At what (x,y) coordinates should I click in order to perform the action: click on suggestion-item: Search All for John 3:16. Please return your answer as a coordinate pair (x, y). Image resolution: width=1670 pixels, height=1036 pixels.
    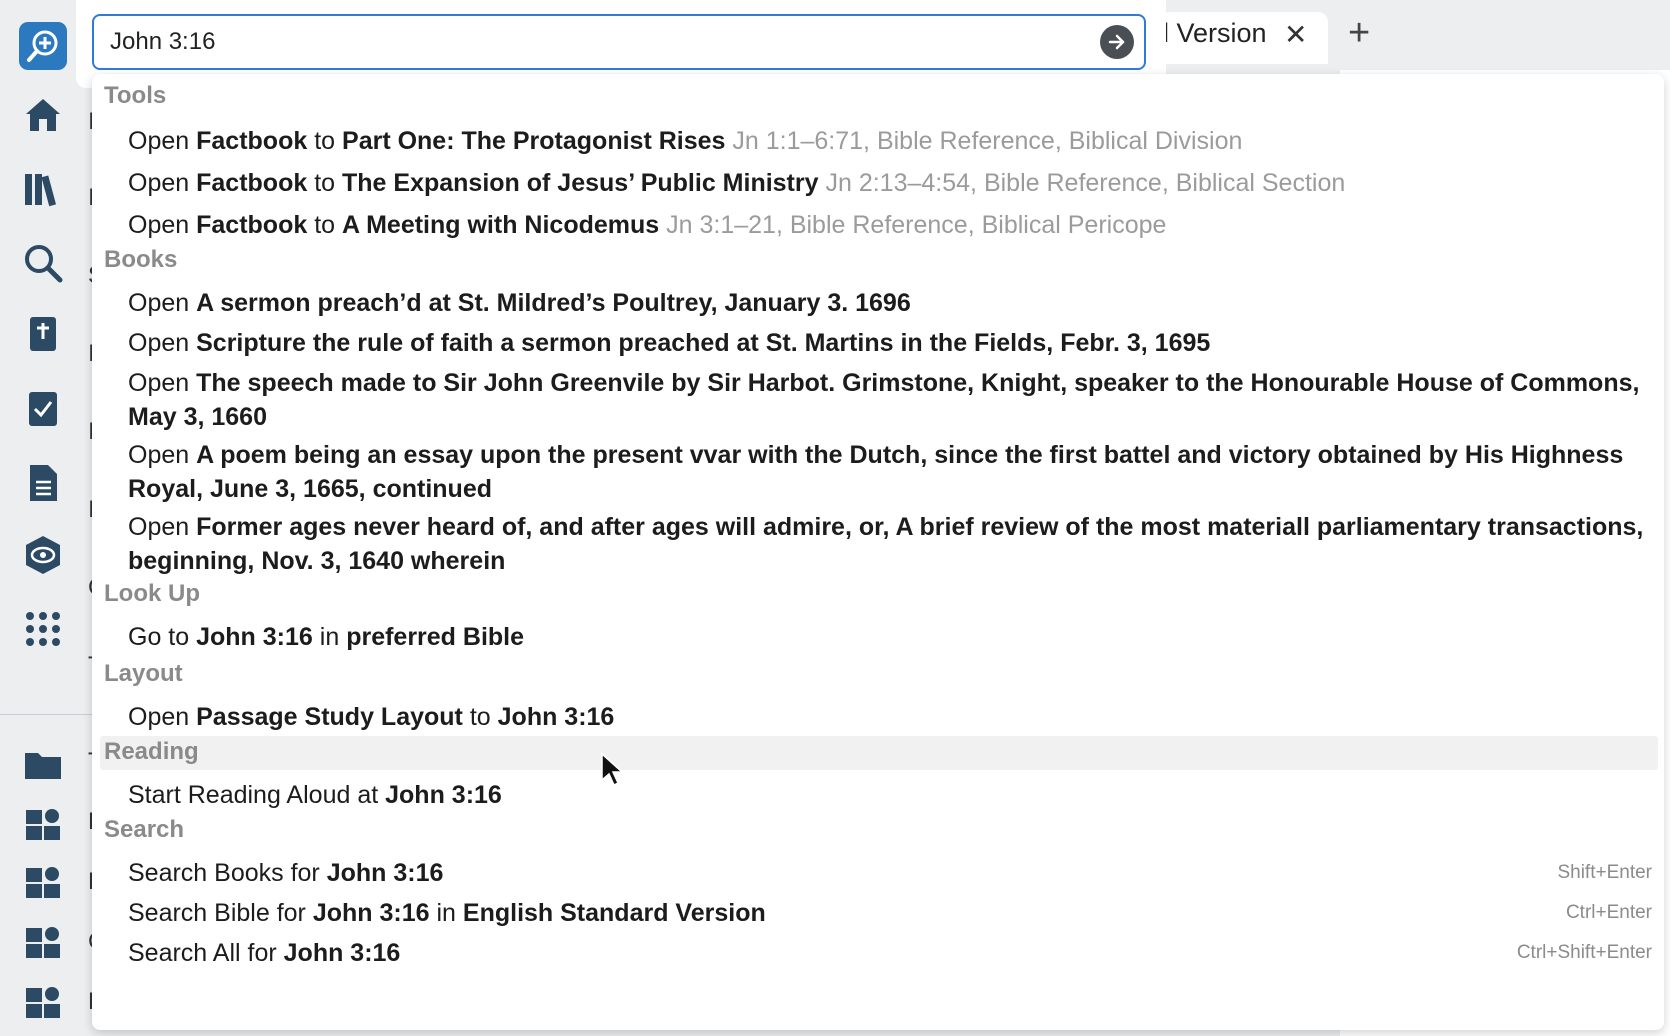
    Looking at the image, I should click on (264, 953).